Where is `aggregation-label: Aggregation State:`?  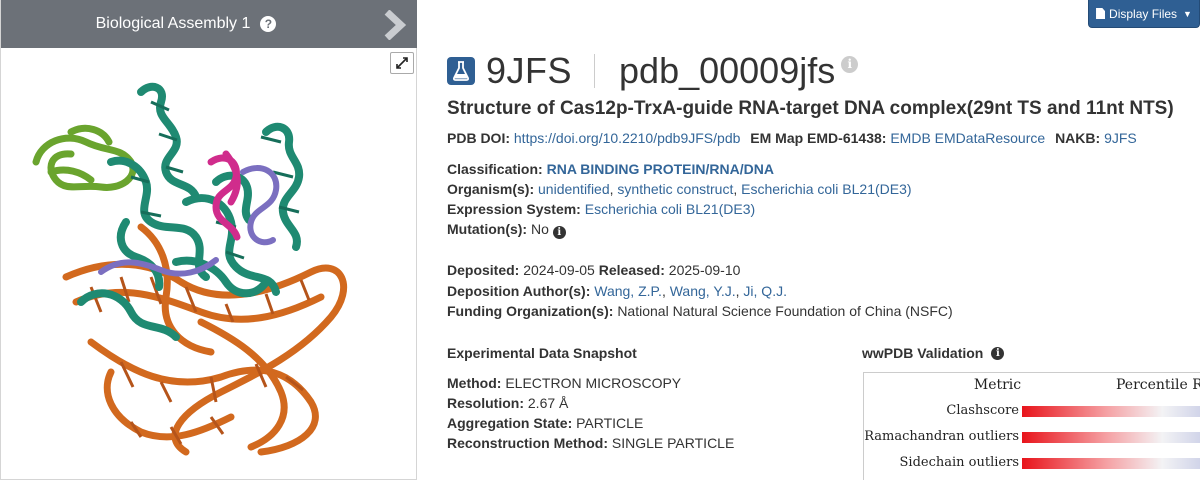 aggregation-label: Aggregation State: is located at coordinates (510, 423).